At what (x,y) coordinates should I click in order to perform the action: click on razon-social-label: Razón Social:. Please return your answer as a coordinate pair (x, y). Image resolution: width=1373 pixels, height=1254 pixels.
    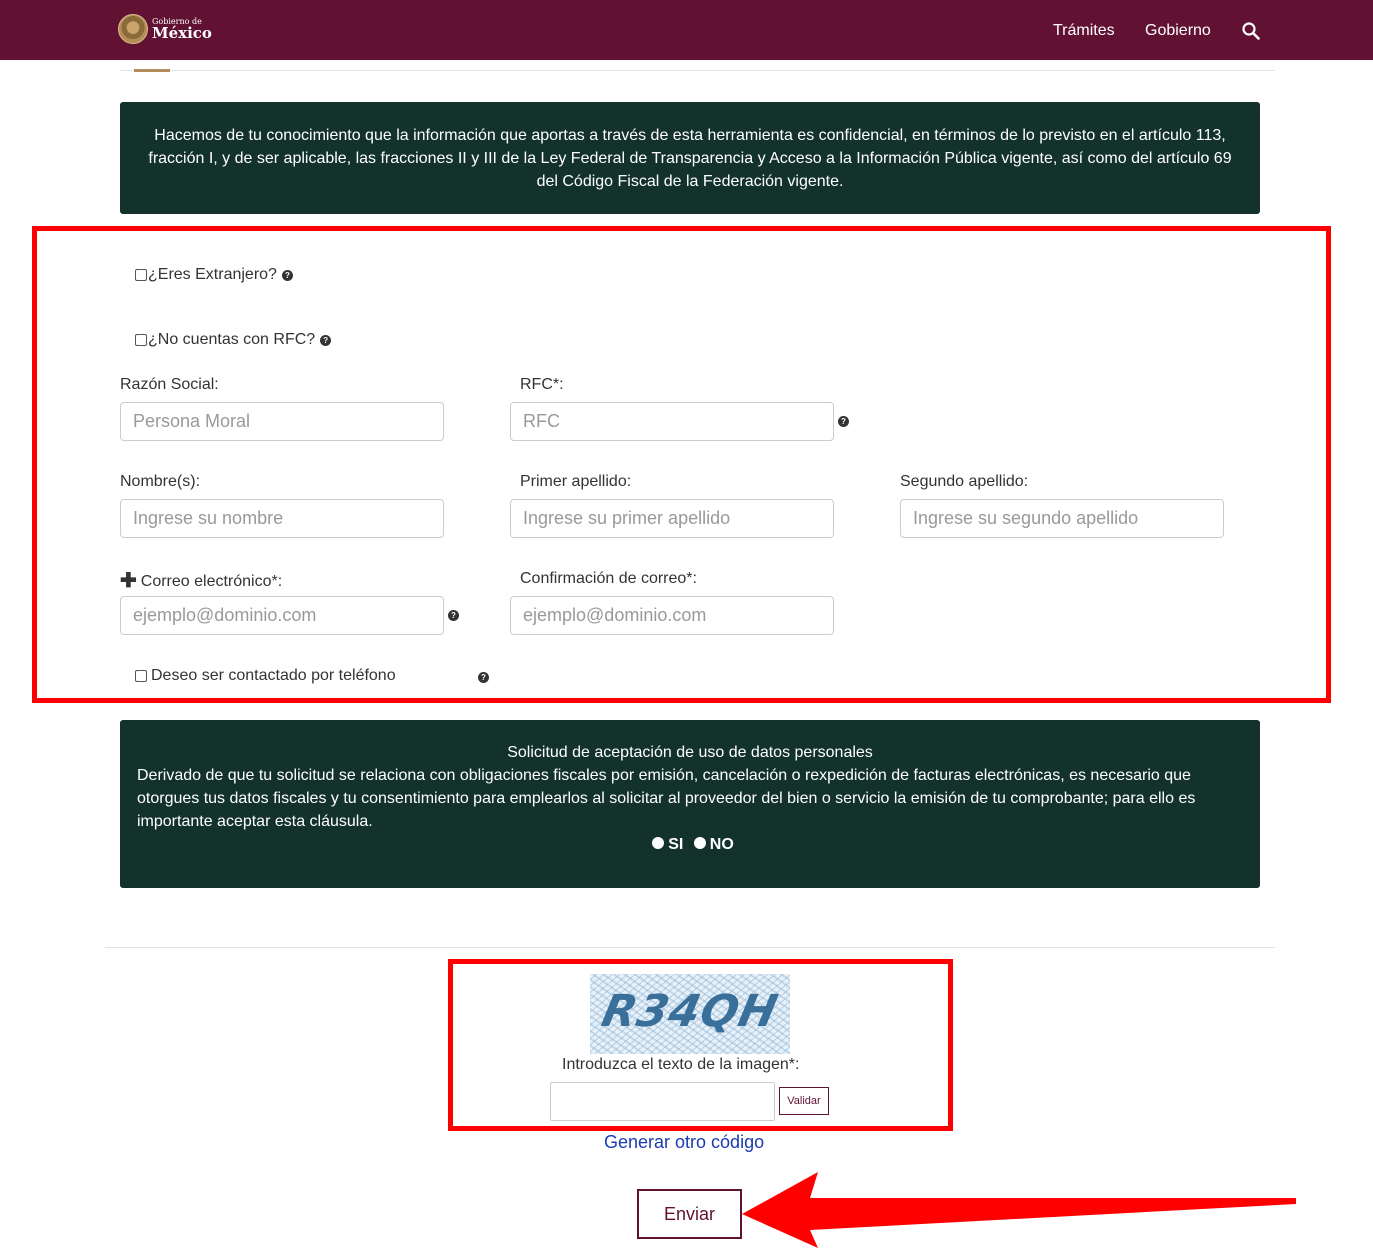
    Looking at the image, I should click on (169, 384).